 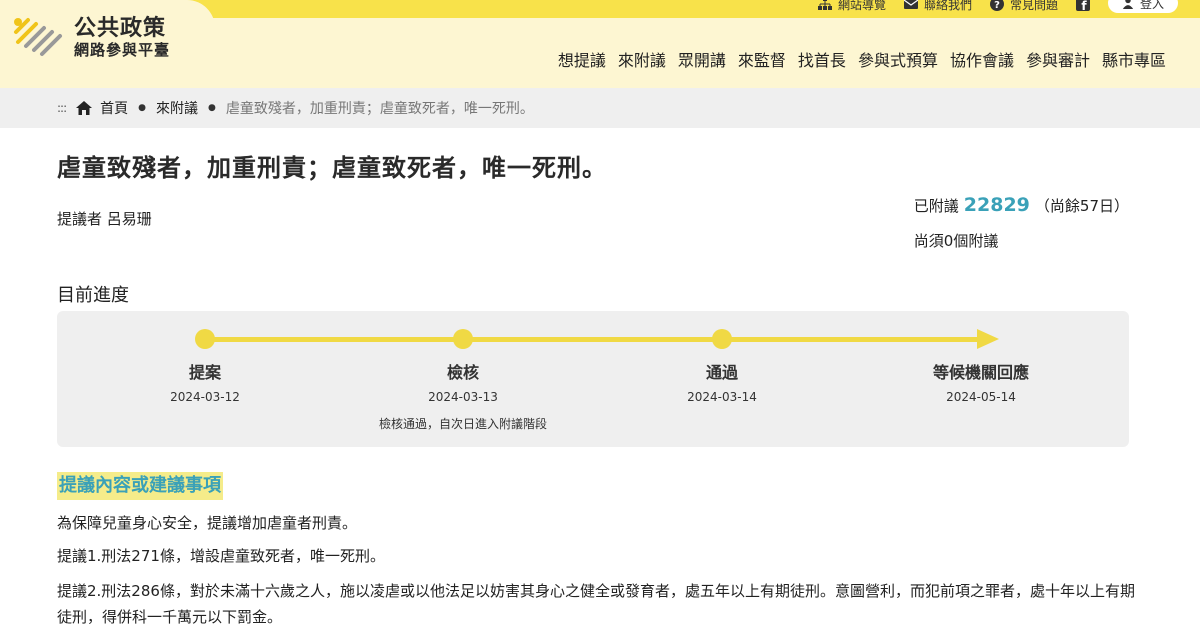 I want to click on stage-passed: 通過 2024-03-14, so click(x=722, y=381).